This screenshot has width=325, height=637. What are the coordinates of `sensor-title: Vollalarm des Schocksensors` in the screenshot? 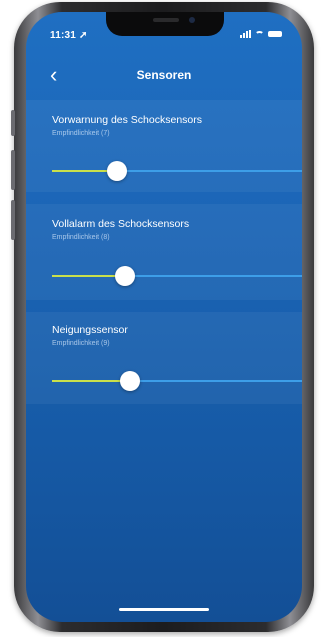 It's located at (121, 224).